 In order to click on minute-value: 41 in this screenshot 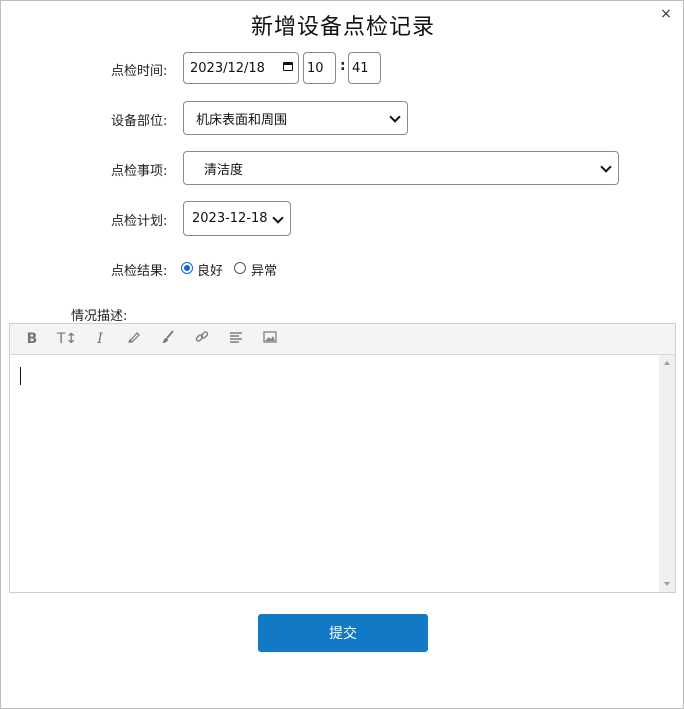, I will do `click(360, 68)`.